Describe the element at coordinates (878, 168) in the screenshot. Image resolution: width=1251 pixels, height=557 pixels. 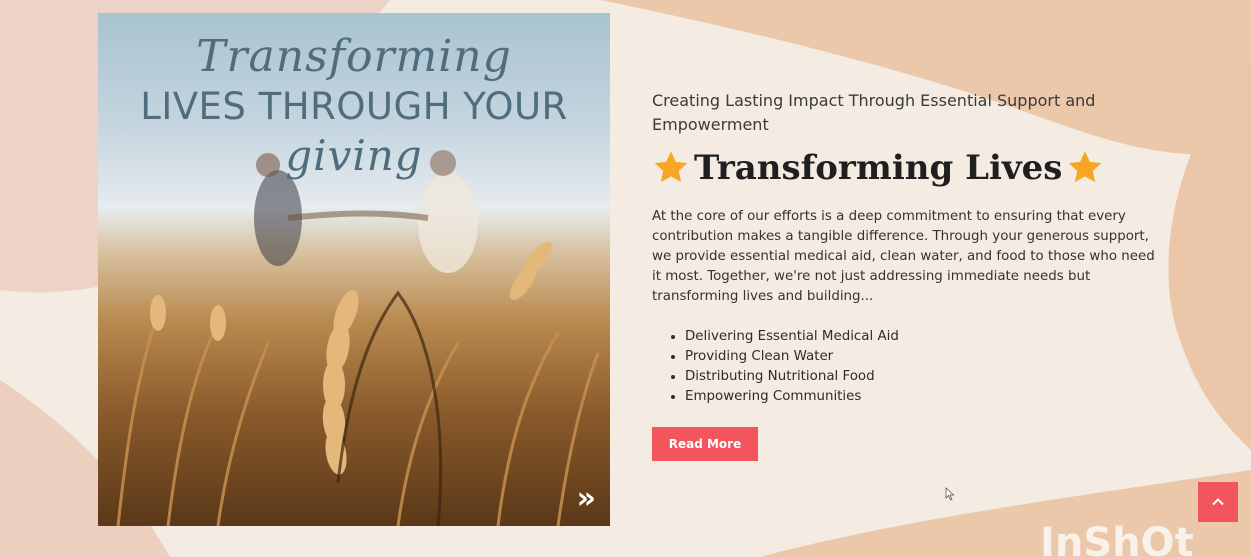
I see `section-title: Transforming Lives` at that location.